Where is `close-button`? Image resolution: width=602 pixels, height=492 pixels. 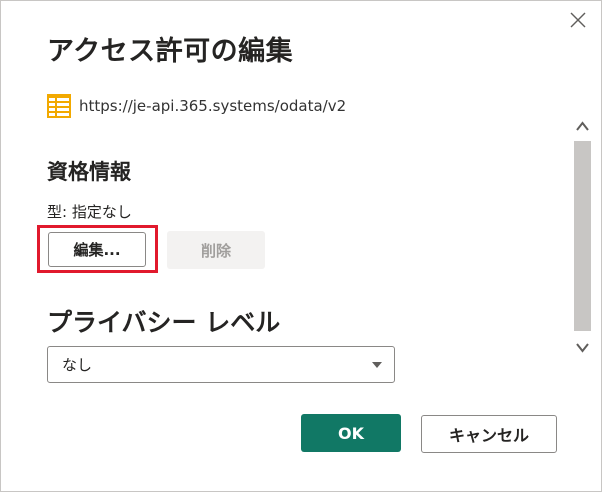 close-button is located at coordinates (578, 20).